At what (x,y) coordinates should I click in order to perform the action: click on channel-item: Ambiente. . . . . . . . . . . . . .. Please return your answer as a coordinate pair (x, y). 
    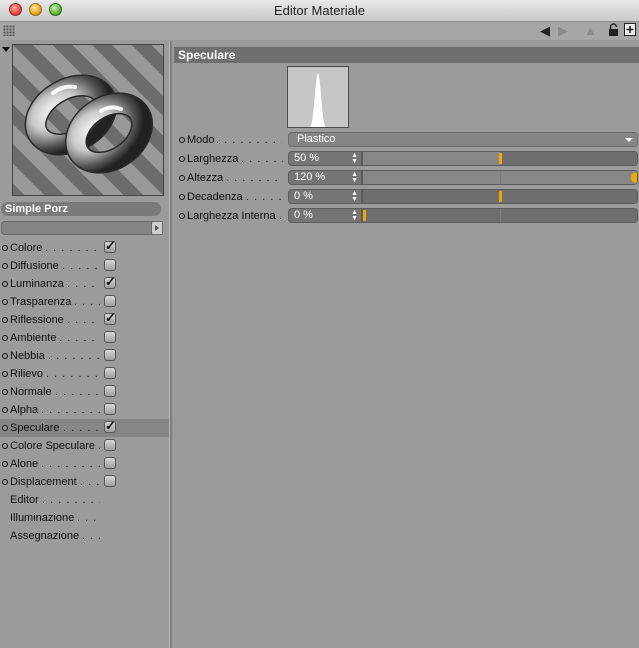
    Looking at the image, I should click on (84, 338).